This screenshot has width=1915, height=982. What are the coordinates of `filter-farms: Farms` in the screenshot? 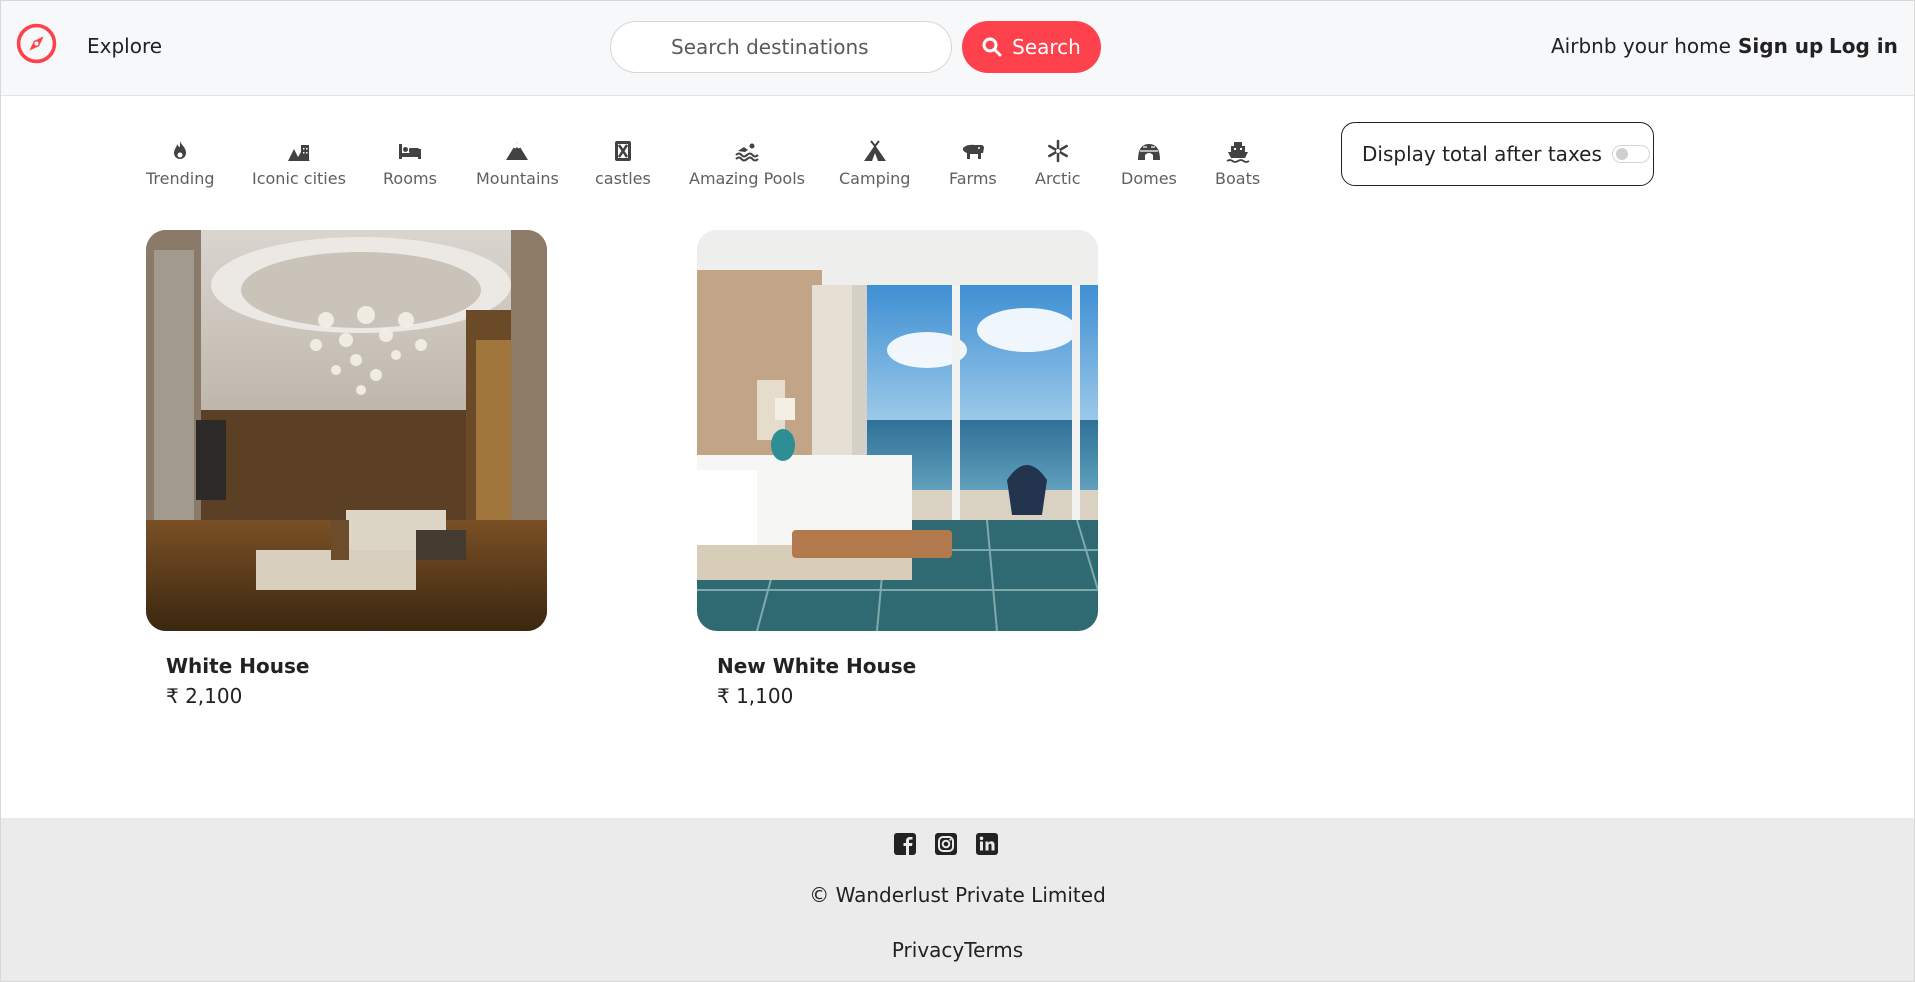 It's located at (973, 163).